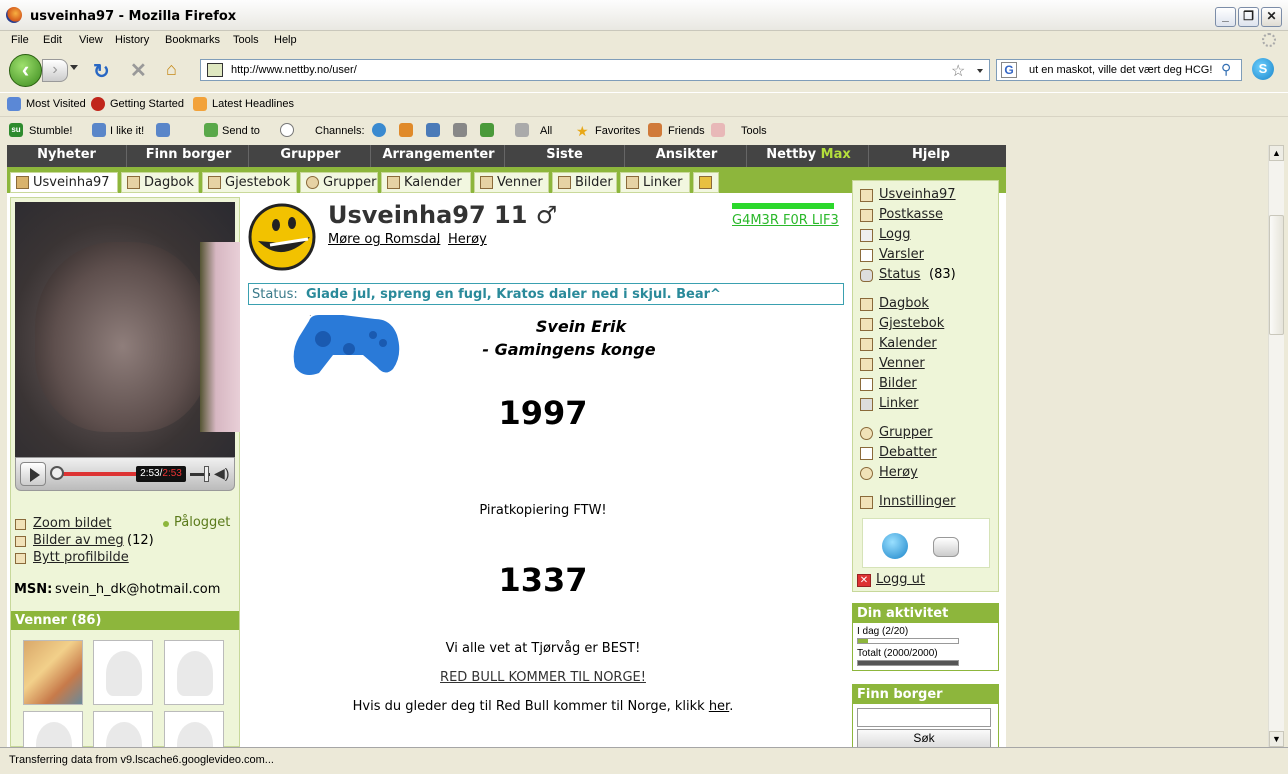 This screenshot has height=774, width=1288. Describe the element at coordinates (785, 220) in the screenshot. I see `badge-link: G4M3R F0R LIF3` at that location.